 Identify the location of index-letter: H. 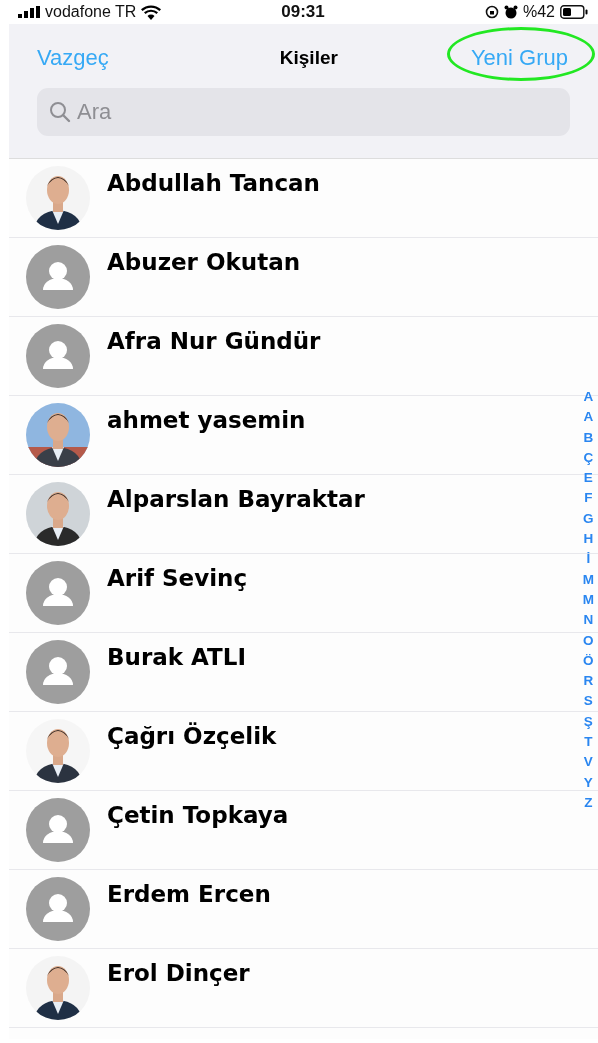
(588, 539).